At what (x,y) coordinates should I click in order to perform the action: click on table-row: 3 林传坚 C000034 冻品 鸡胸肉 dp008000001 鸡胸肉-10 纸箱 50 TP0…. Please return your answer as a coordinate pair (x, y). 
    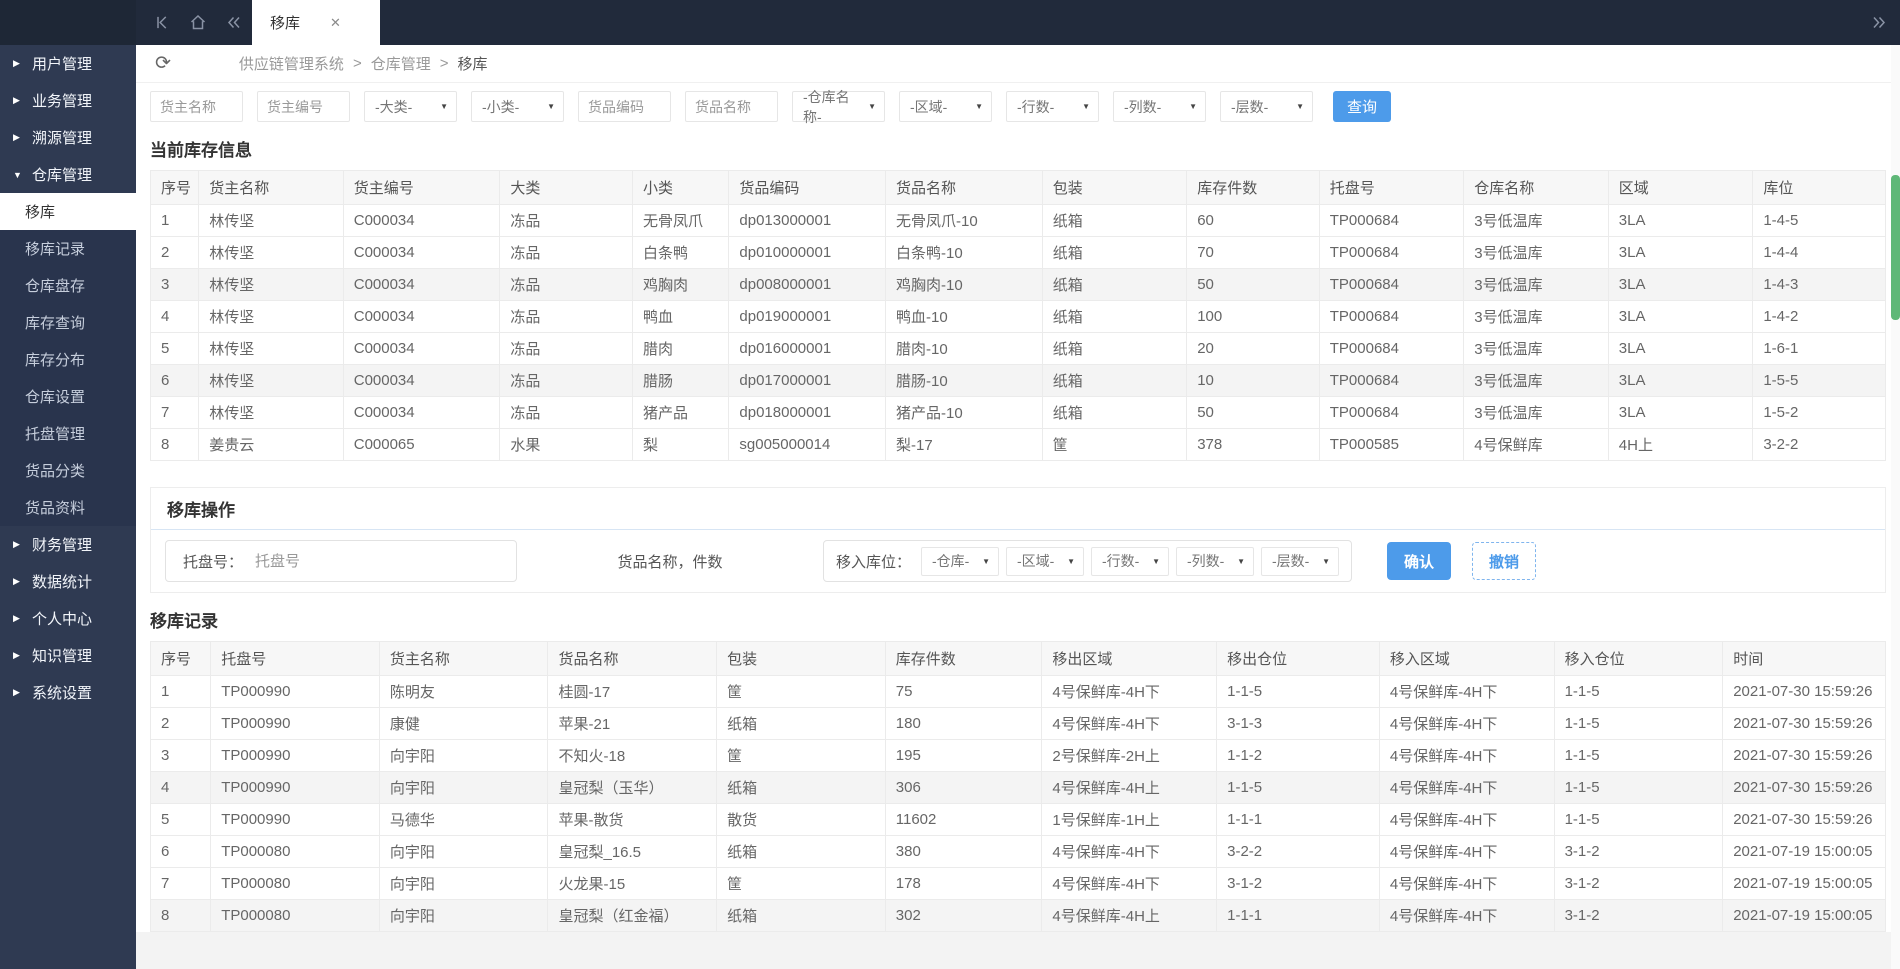
    Looking at the image, I should click on (1017, 284).